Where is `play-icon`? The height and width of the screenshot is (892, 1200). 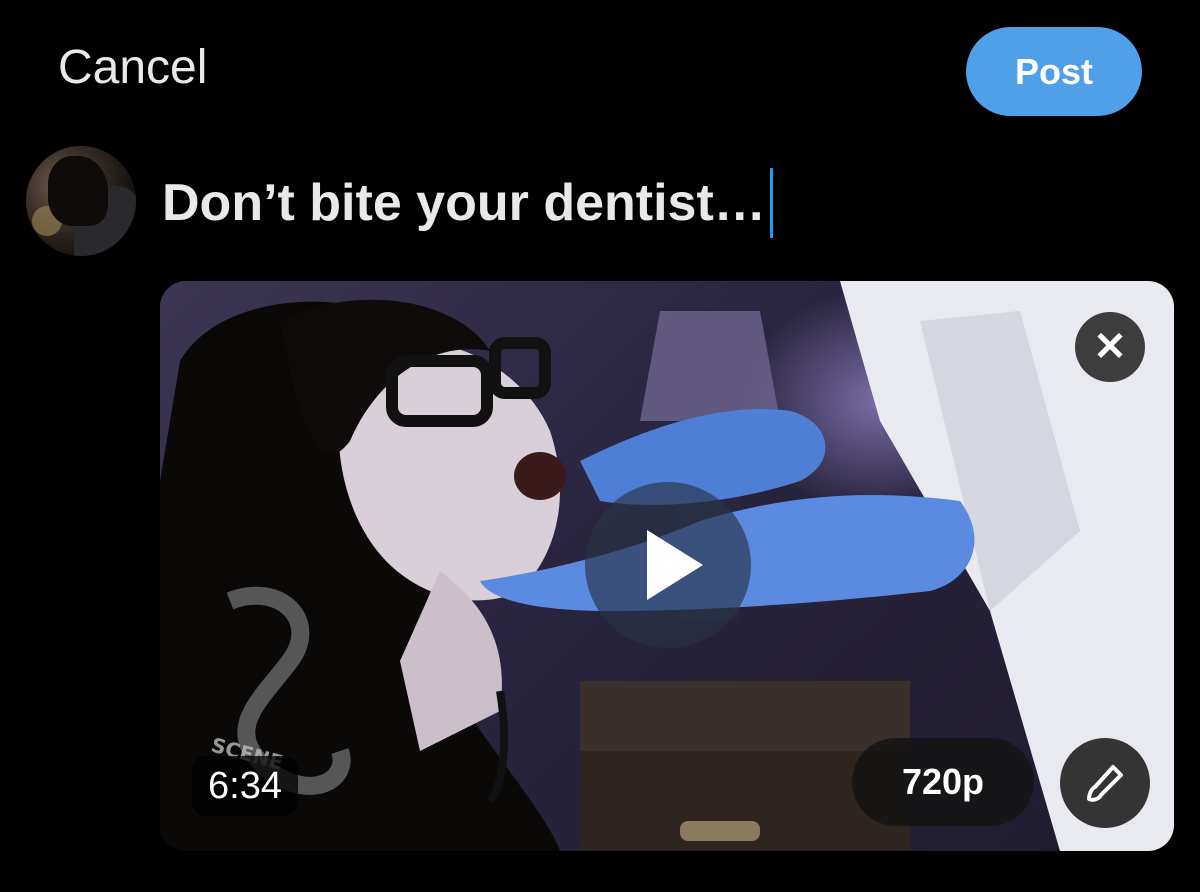
play-icon is located at coordinates (675, 565).